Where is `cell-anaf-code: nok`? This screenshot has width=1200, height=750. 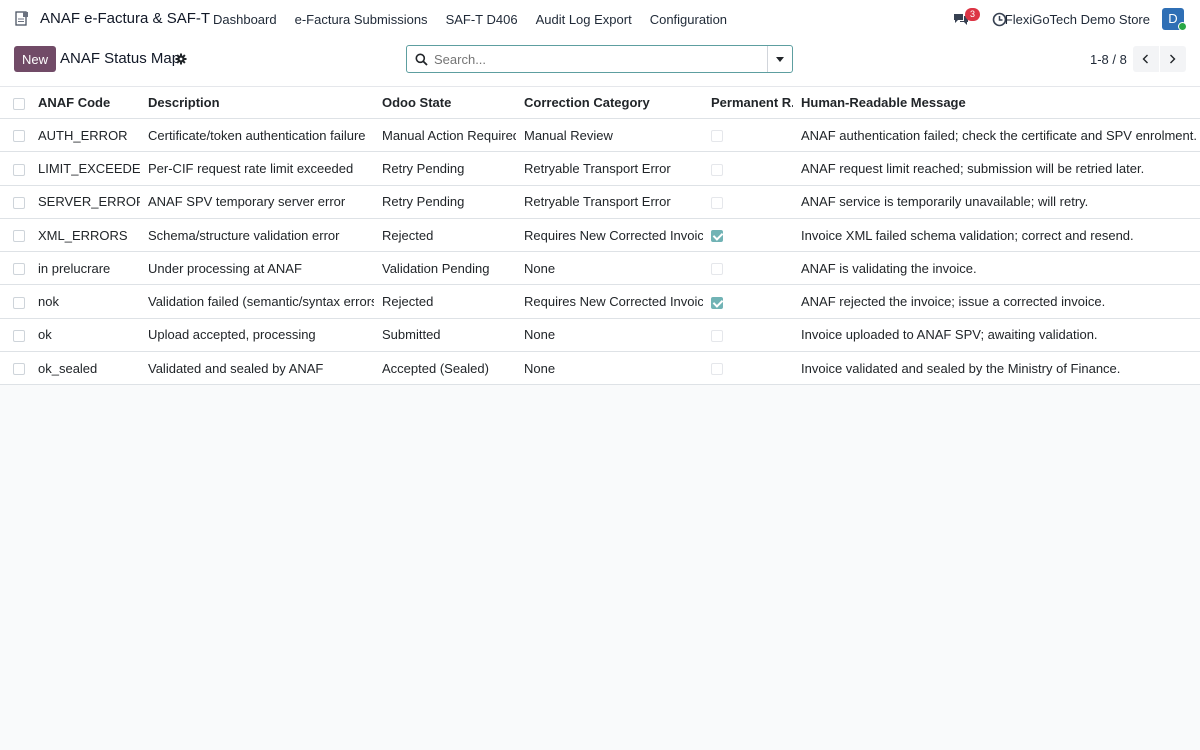
cell-anaf-code: nok is located at coordinates (85, 301).